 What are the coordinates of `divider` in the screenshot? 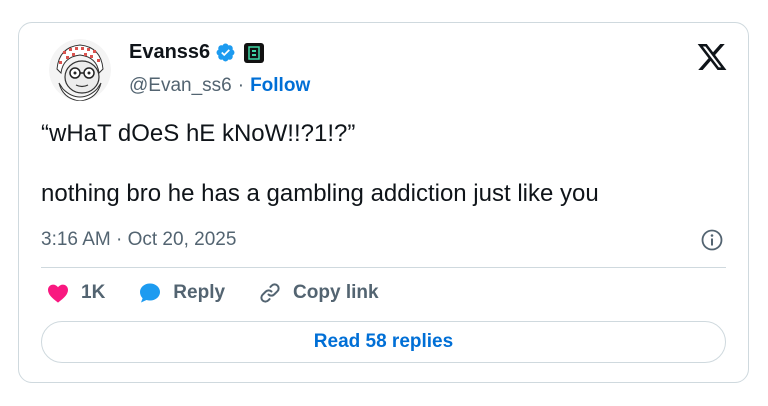 It's located at (383, 267).